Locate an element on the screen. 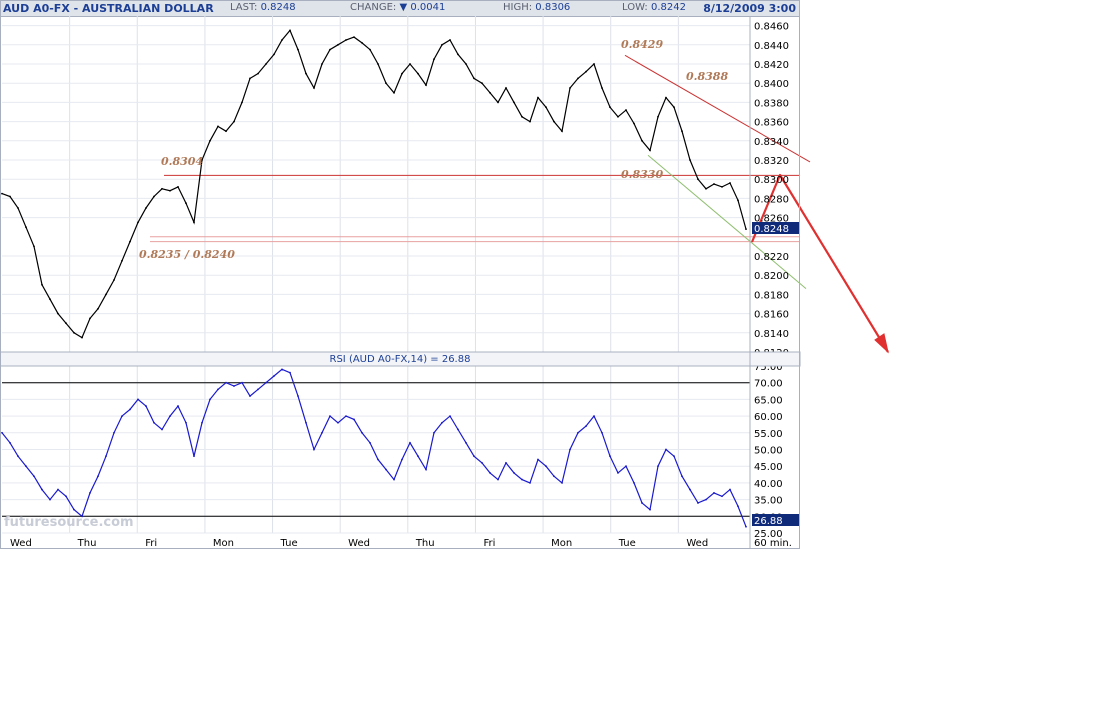  price-tick-label: 0.8140 is located at coordinates (771, 334).